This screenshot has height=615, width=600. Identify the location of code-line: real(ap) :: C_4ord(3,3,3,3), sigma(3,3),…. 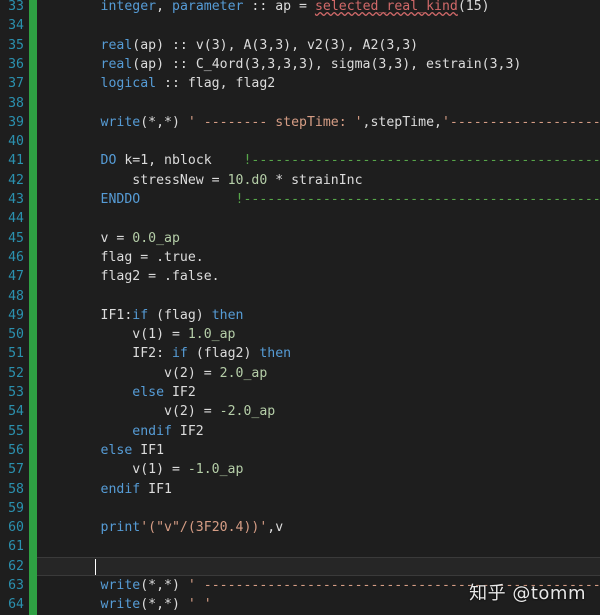
(318, 64).